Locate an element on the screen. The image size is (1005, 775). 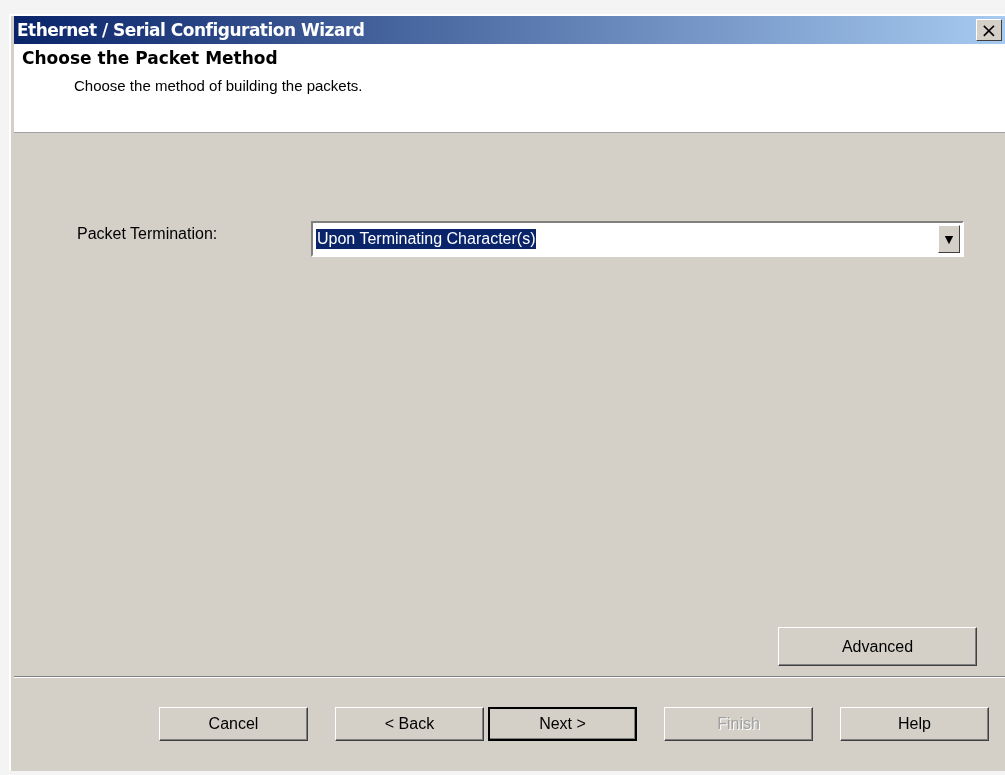
dropdown-button: ▼ is located at coordinates (949, 239).